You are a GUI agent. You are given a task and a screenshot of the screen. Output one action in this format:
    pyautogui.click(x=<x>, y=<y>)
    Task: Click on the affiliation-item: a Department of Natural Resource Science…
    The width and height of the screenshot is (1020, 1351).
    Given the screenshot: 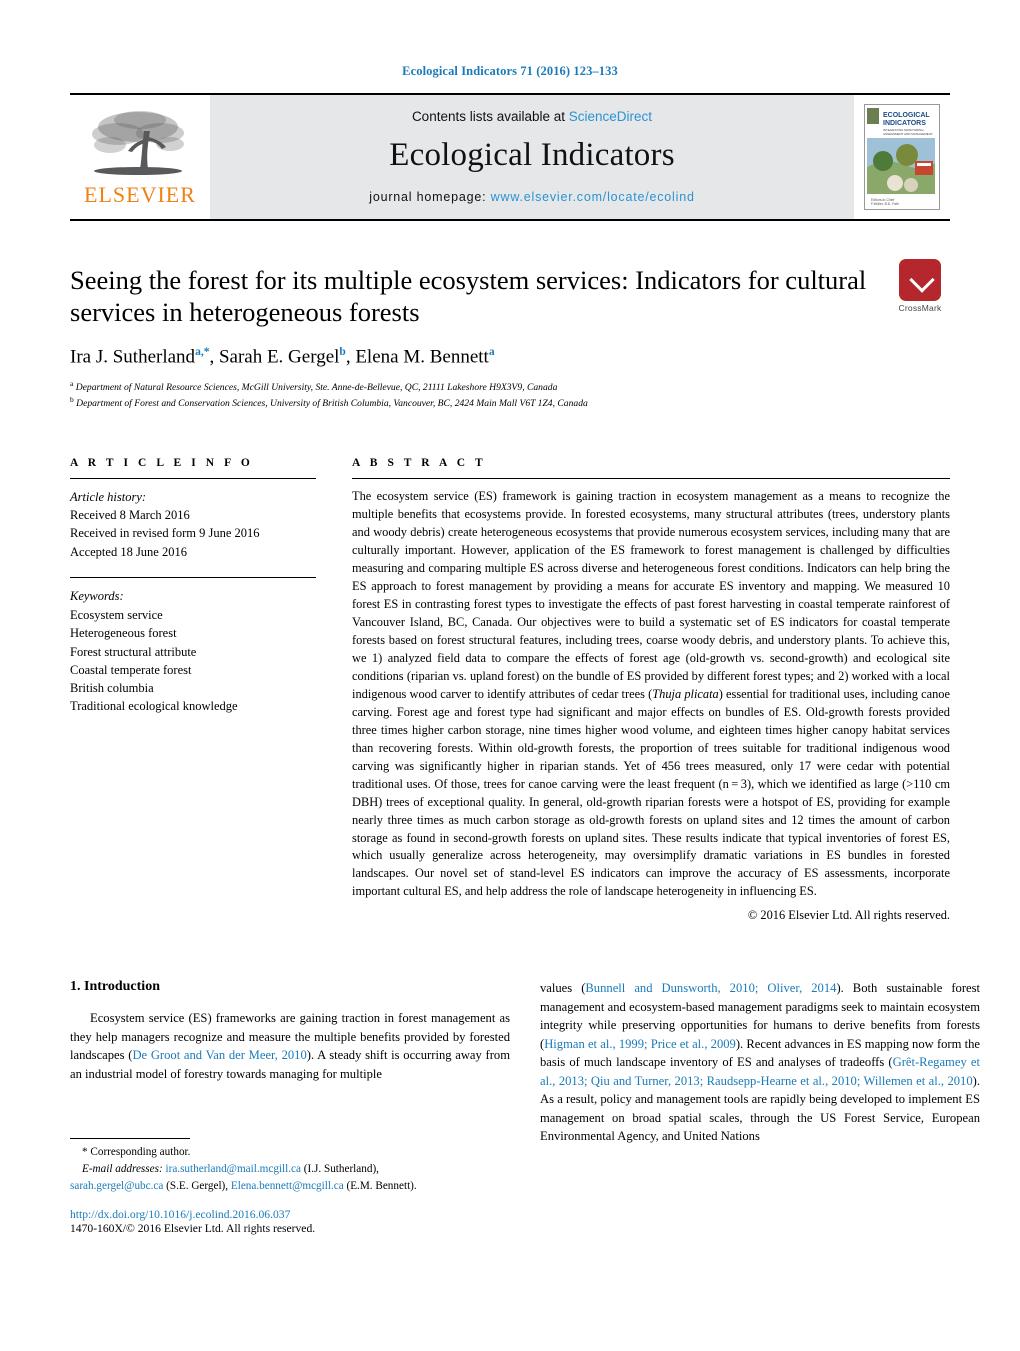 What is the action you would take?
    pyautogui.click(x=510, y=387)
    